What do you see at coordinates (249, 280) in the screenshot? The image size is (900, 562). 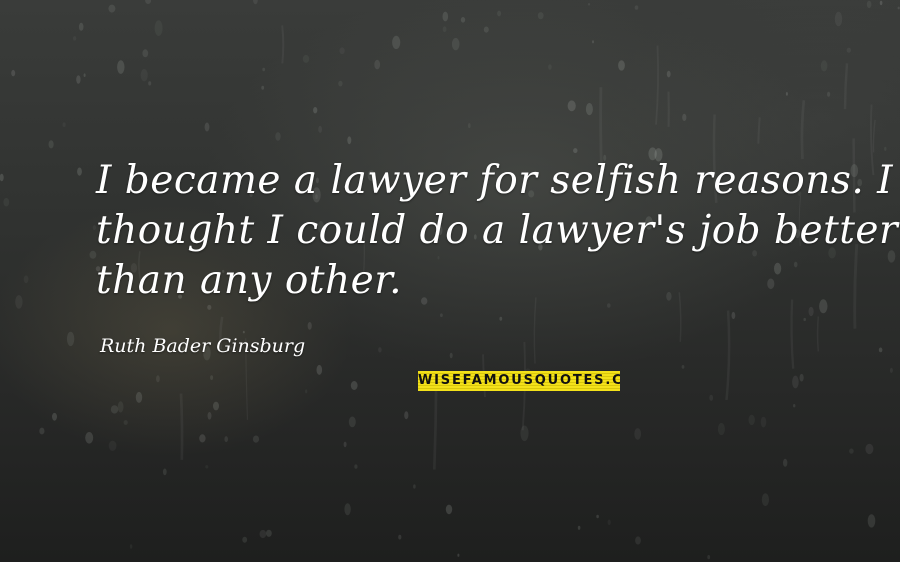 I see `quote-line-3: than any other.` at bounding box center [249, 280].